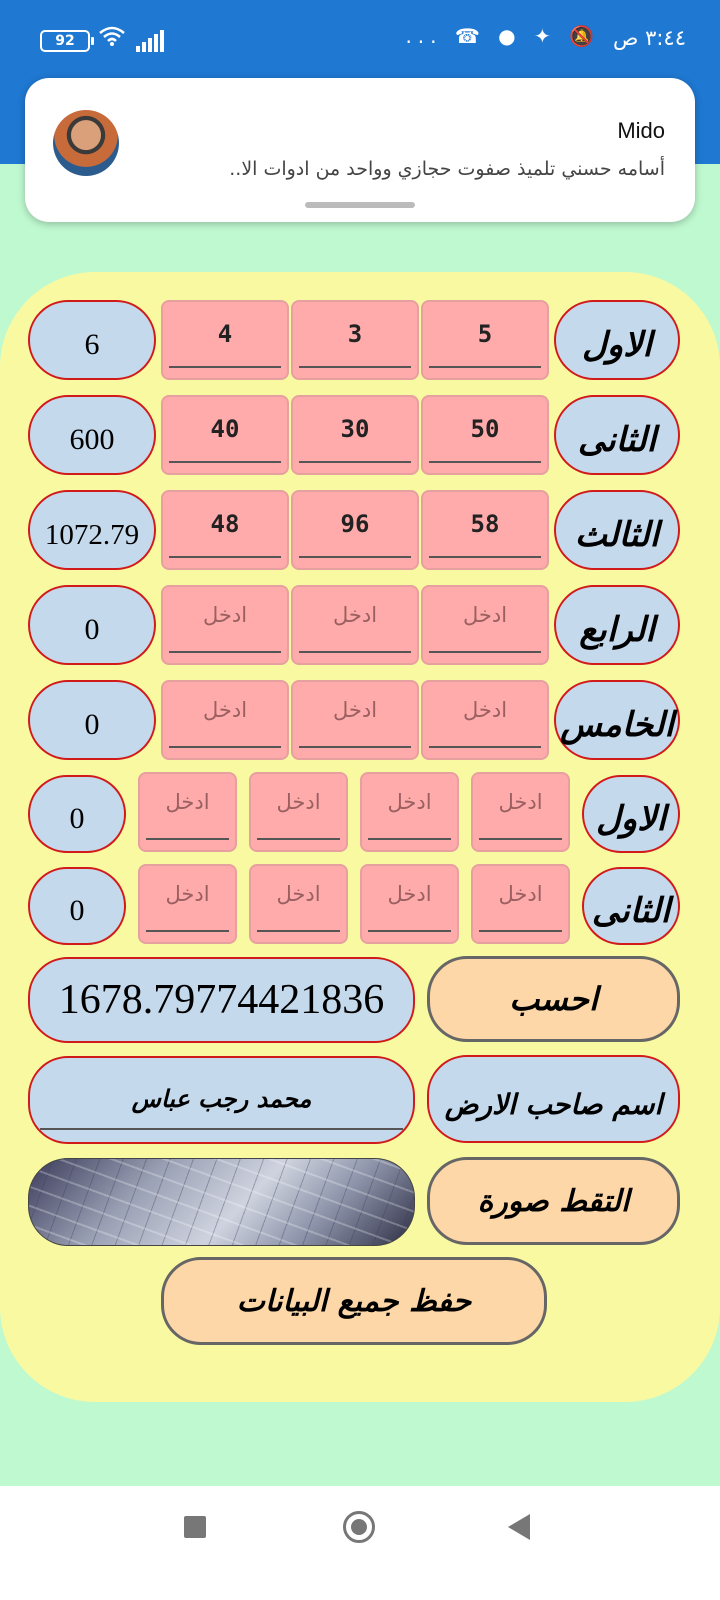 The image size is (720, 1600). Describe the element at coordinates (649, 38) in the screenshot. I see `status-time: ٣:٤٤ ص` at that location.